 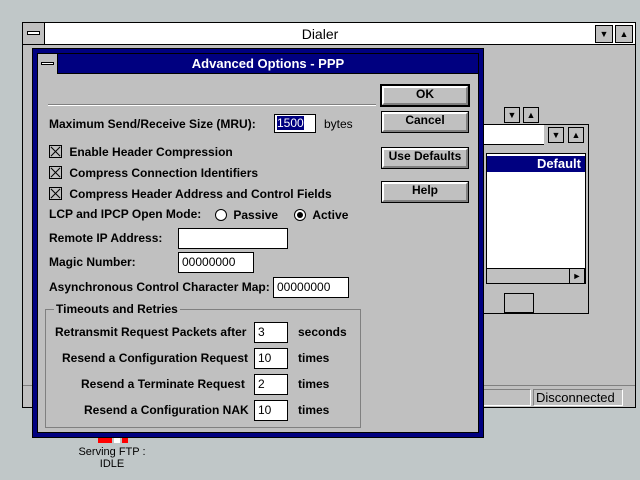 I want to click on resend-terminate-input: 2, so click(x=271, y=384).